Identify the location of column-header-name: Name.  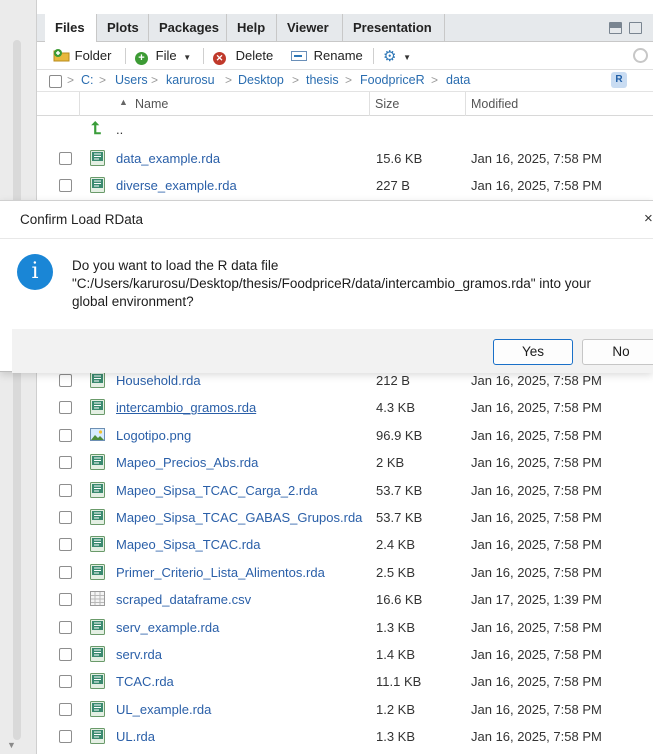
(151, 104).